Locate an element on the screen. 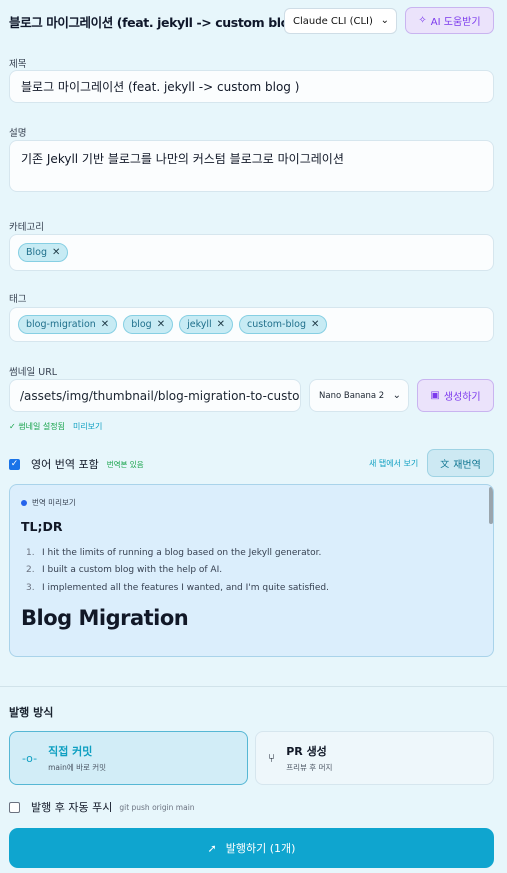 Image resolution: width=507 pixels, height=873 pixels. model-select-value: Claude CLI (CLI) is located at coordinates (333, 21).